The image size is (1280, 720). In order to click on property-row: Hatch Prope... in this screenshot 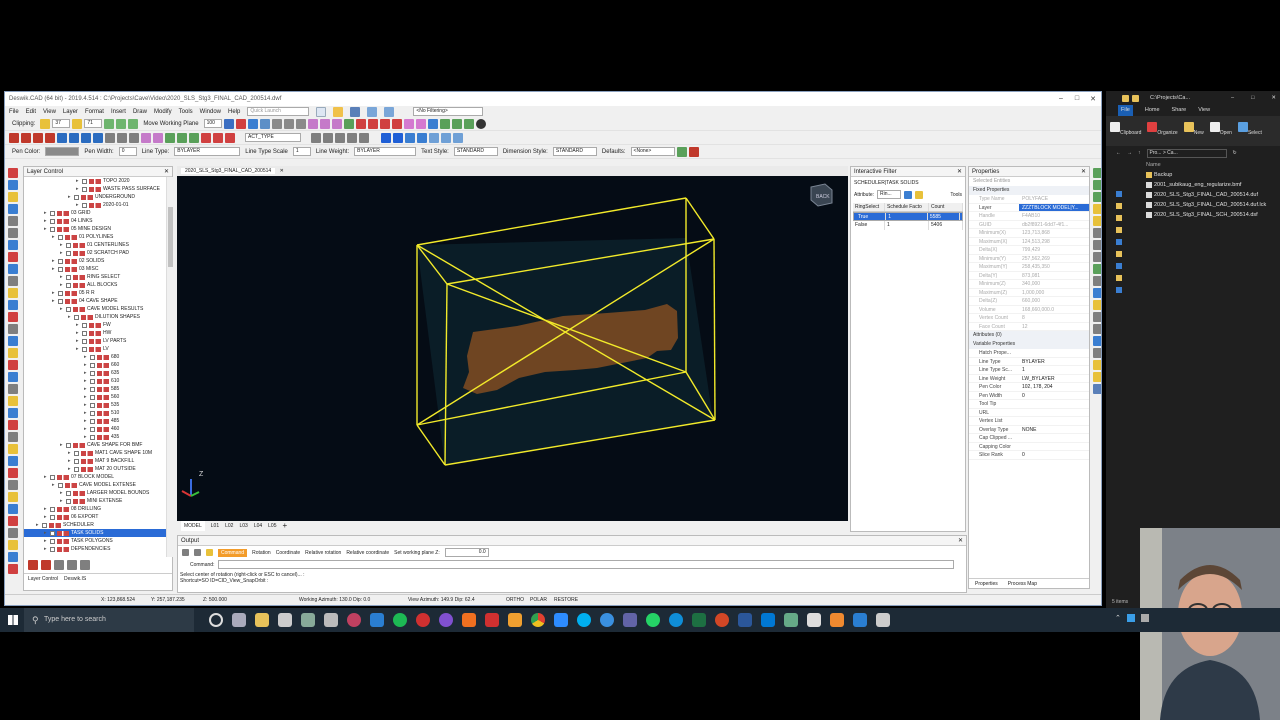, I will do `click(1029, 353)`.